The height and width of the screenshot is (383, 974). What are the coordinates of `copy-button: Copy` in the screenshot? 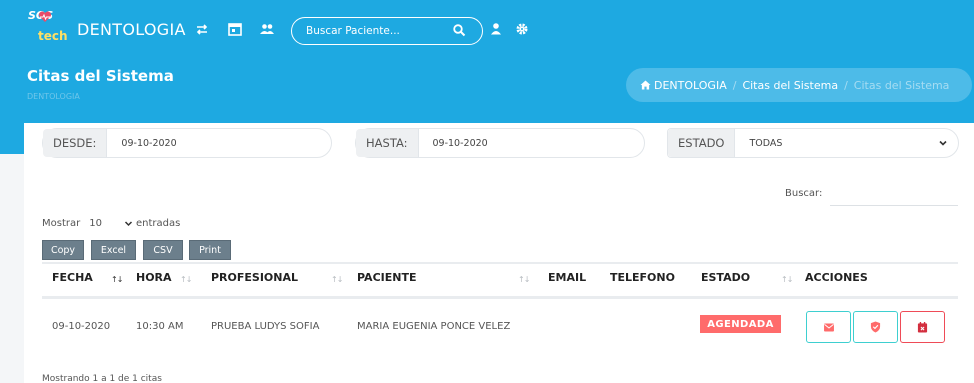 It's located at (63, 250).